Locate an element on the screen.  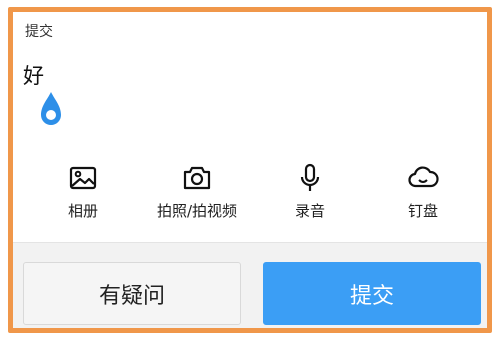
camera-icon is located at coordinates (197, 178).